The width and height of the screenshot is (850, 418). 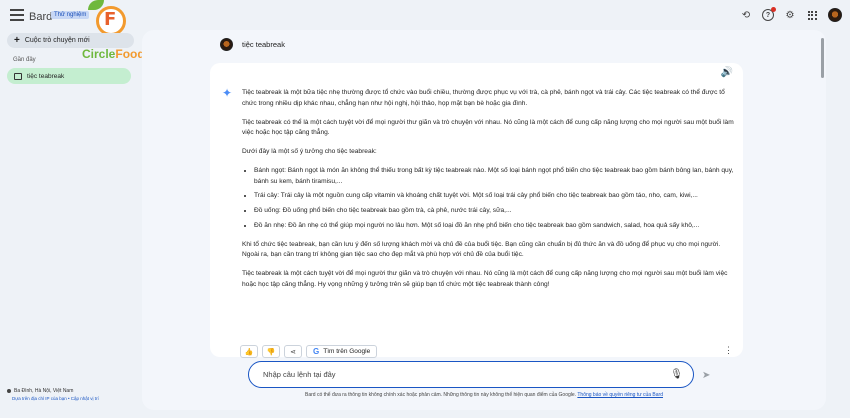 I want to click on google-icon: G, so click(x=316, y=351).